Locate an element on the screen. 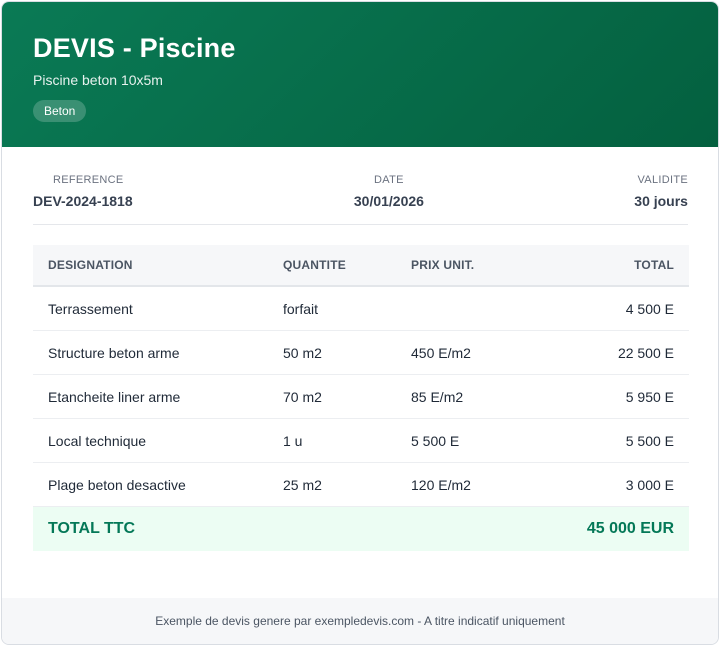  cell-designation: Local technique is located at coordinates (150, 440).